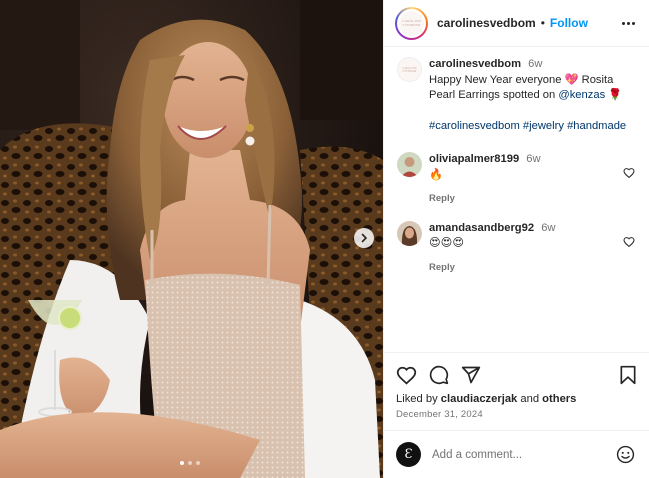 This screenshot has height=478, width=649. What do you see at coordinates (512, 454) in the screenshot?
I see `comment-input` at bounding box center [512, 454].